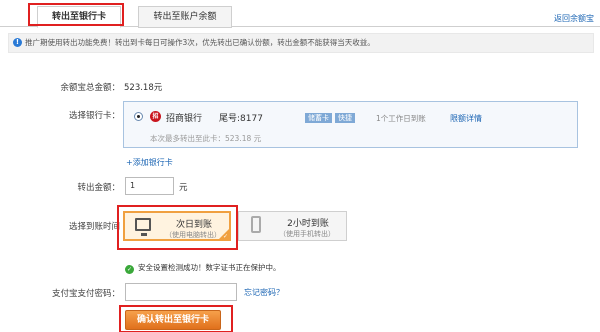 The height and width of the screenshot is (332, 600). Describe the element at coordinates (241, 119) in the screenshot. I see `card-tail-number: 尾号:8177` at that location.